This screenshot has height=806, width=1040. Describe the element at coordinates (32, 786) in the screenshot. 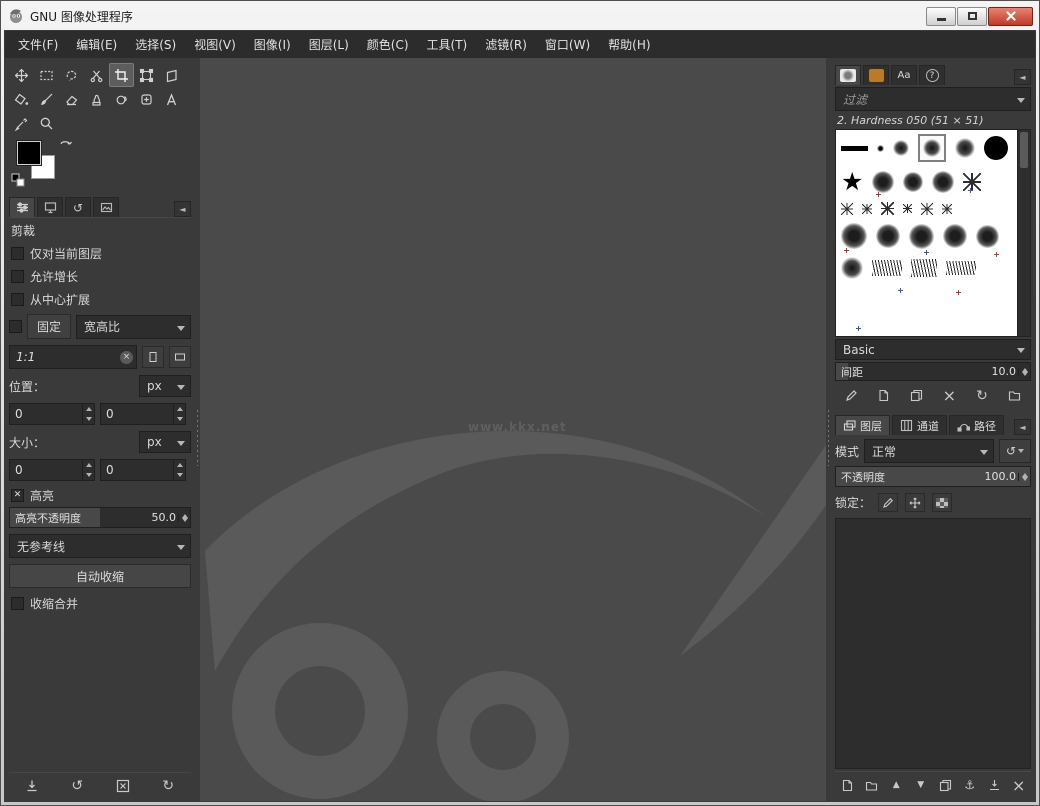

I see `save-tool-preset-button` at that location.